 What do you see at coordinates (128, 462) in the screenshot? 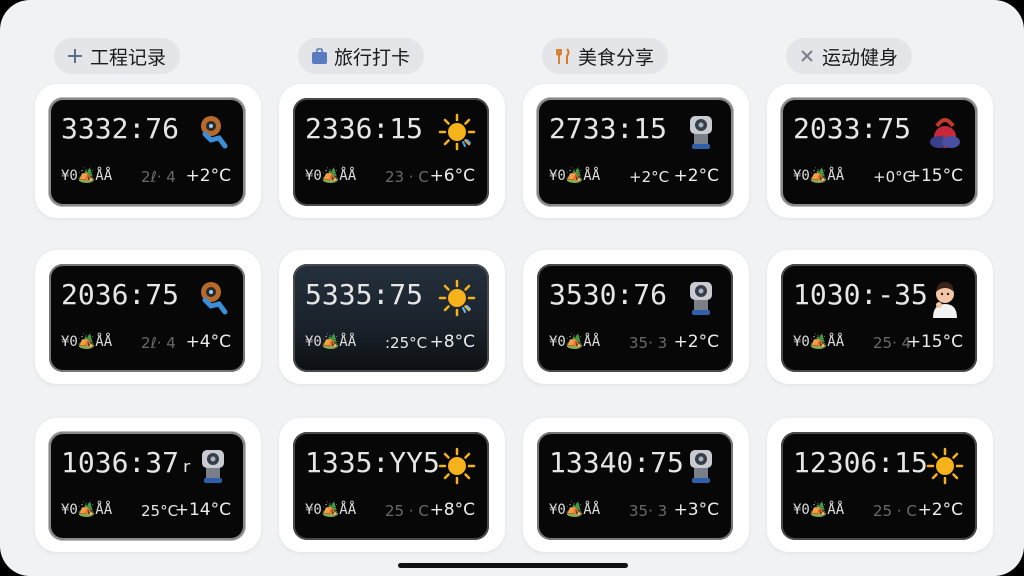
I see `clock-time: 1036:37ᵣ` at bounding box center [128, 462].